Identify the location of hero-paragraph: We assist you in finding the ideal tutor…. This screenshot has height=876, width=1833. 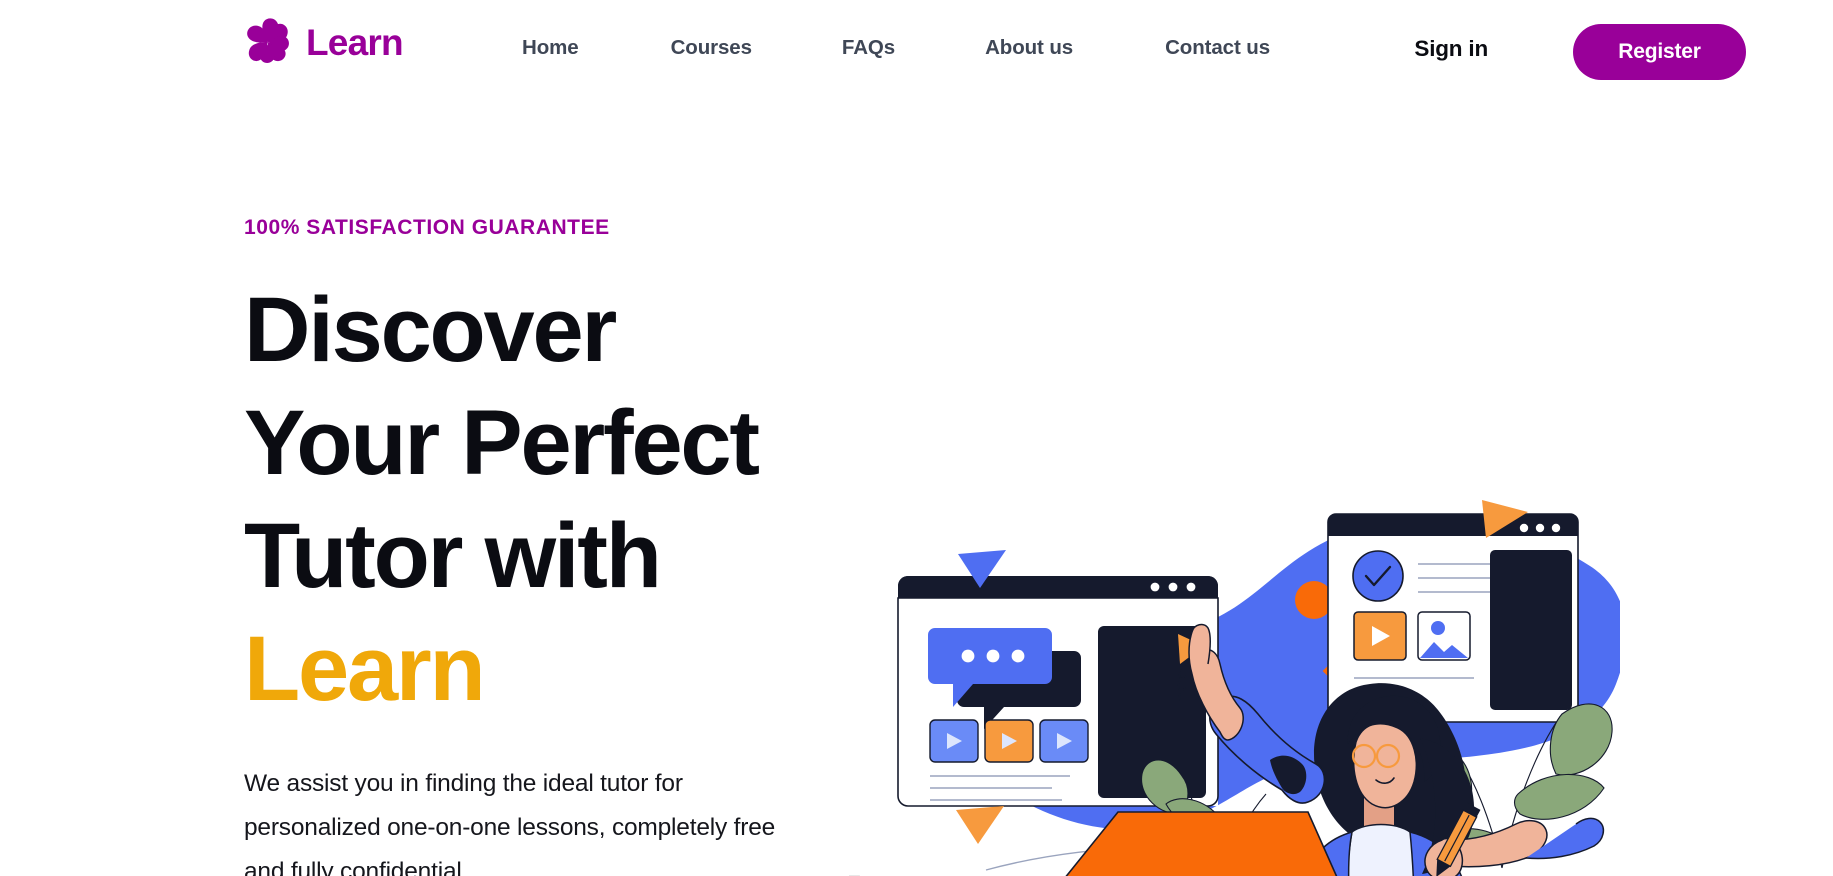
(510, 823).